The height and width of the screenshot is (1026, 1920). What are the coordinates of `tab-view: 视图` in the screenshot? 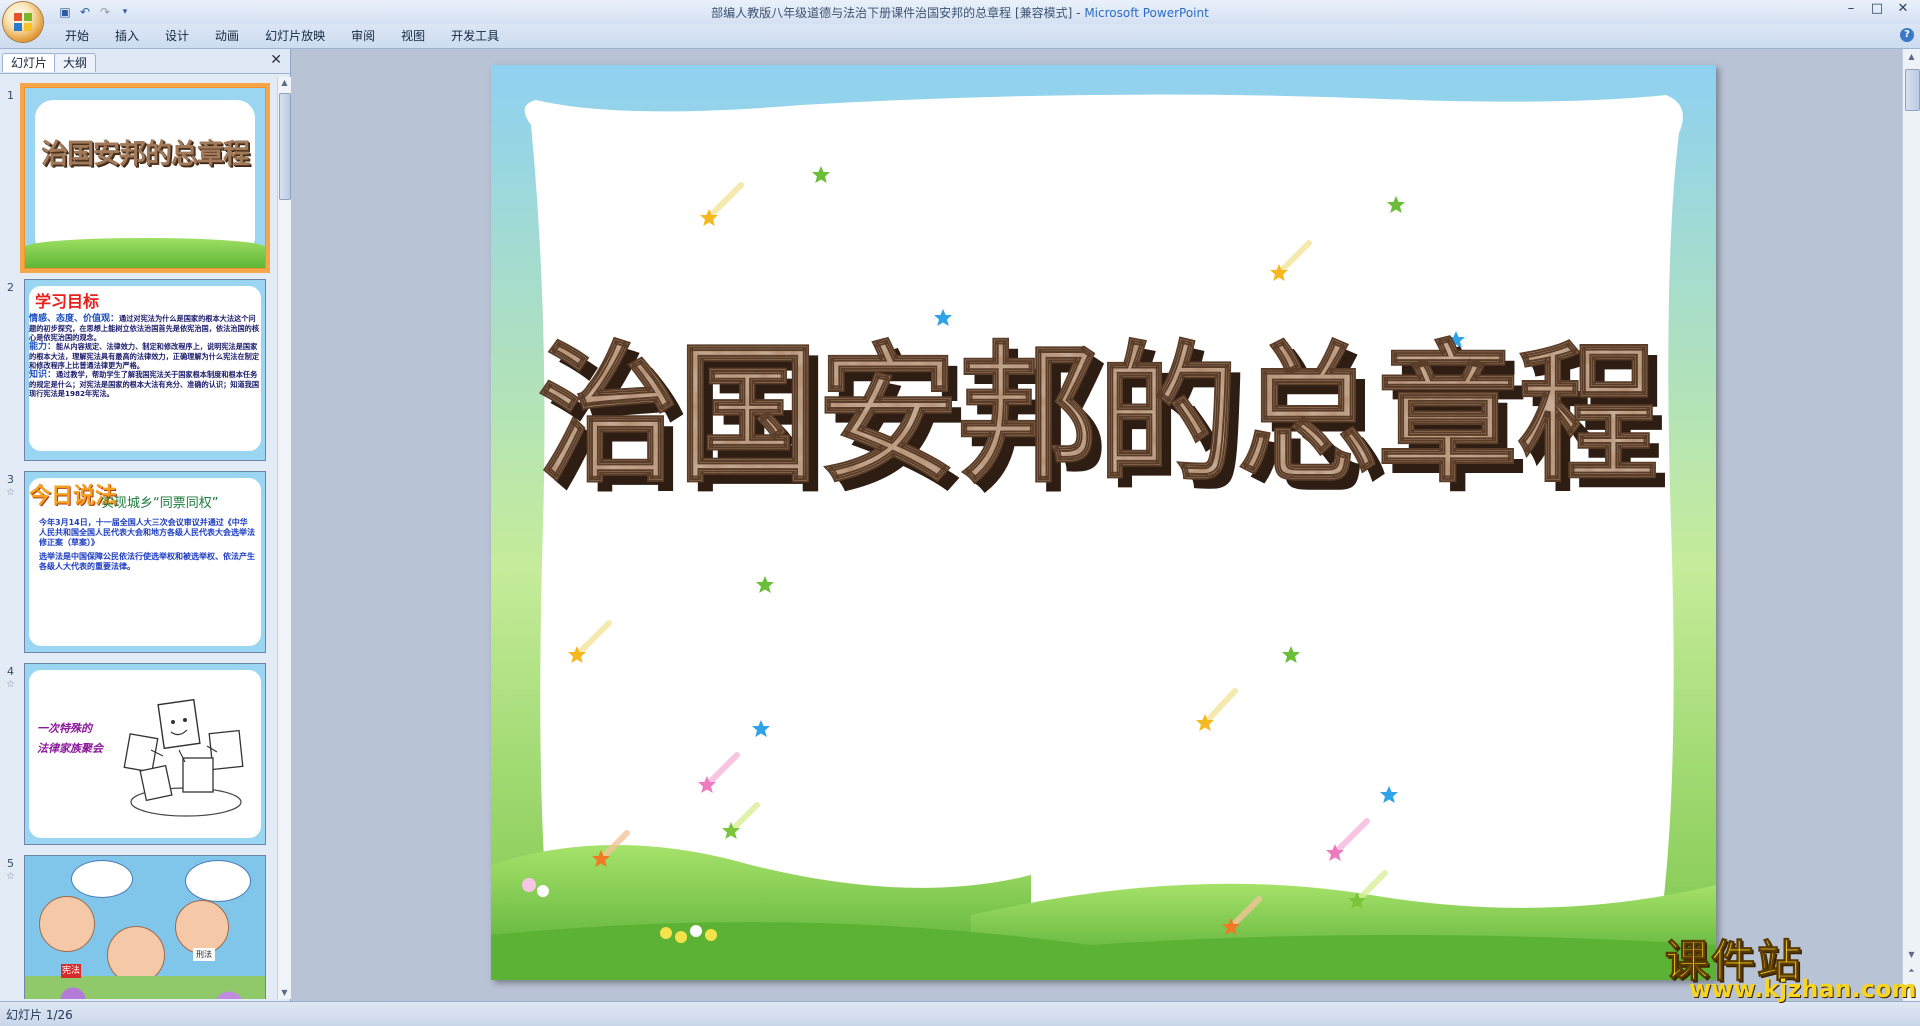 It's located at (413, 36).